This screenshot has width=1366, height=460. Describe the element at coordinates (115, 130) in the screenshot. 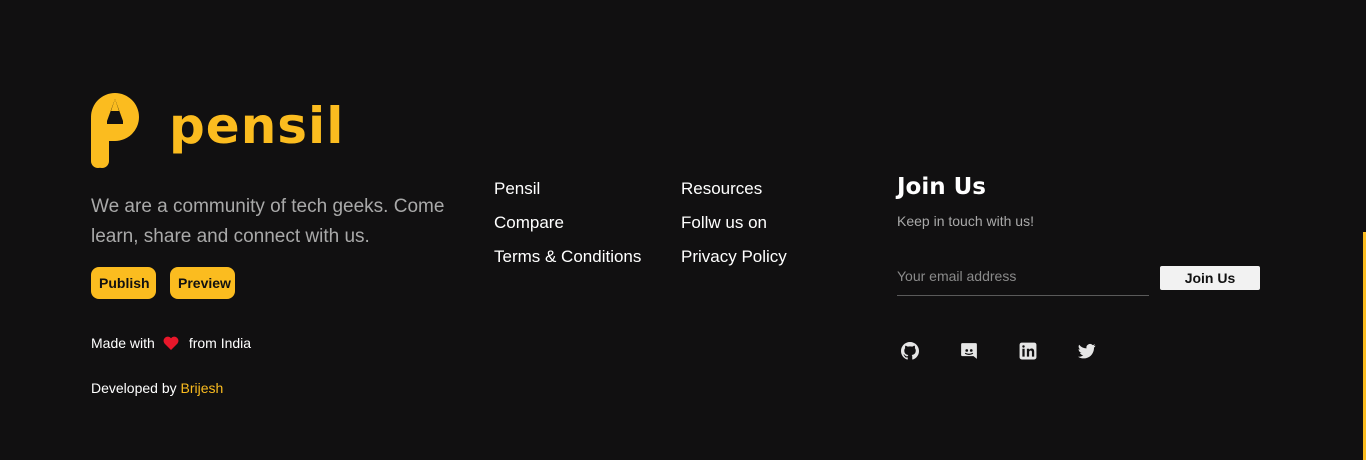

I see `pencil-logo-icon` at that location.